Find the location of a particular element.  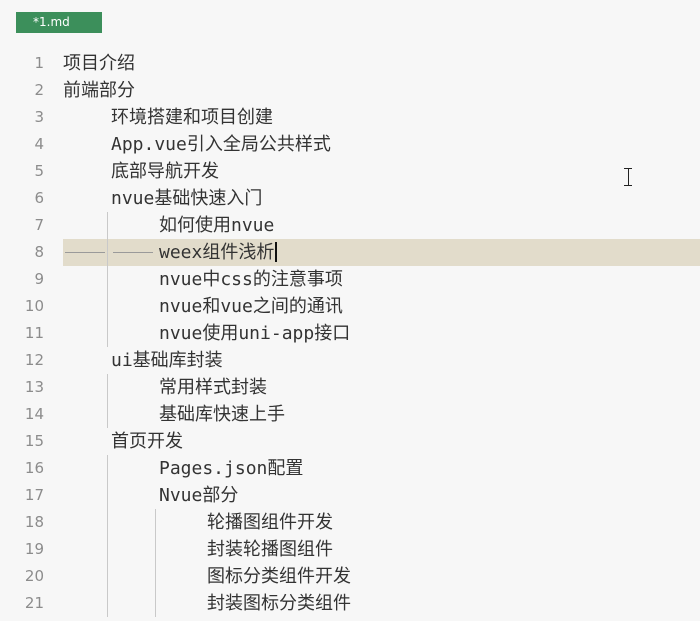

line-content: 底部导航开发 is located at coordinates (165, 171).